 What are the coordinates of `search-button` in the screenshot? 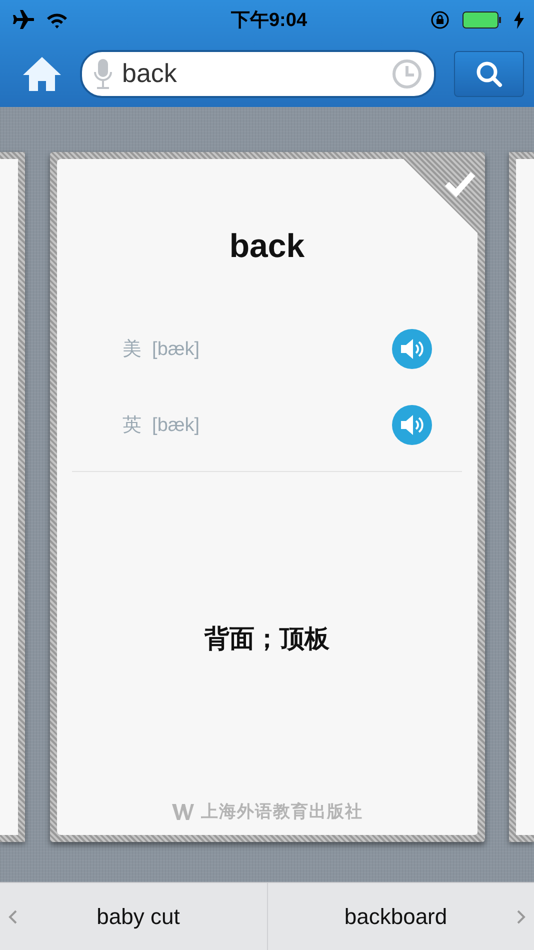 It's located at (489, 73).